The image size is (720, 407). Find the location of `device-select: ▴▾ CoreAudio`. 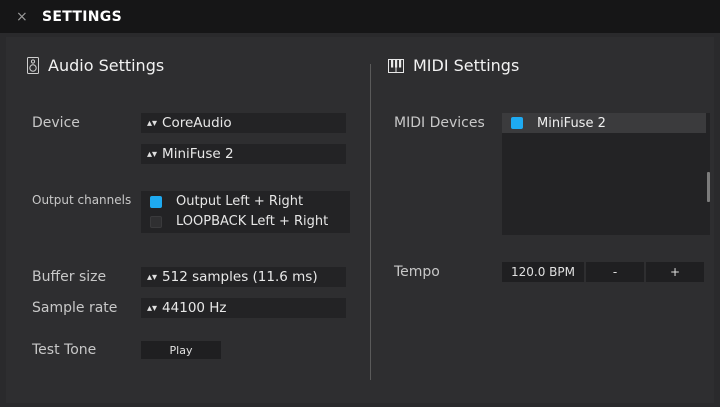

device-select: ▴▾ CoreAudio is located at coordinates (243, 123).